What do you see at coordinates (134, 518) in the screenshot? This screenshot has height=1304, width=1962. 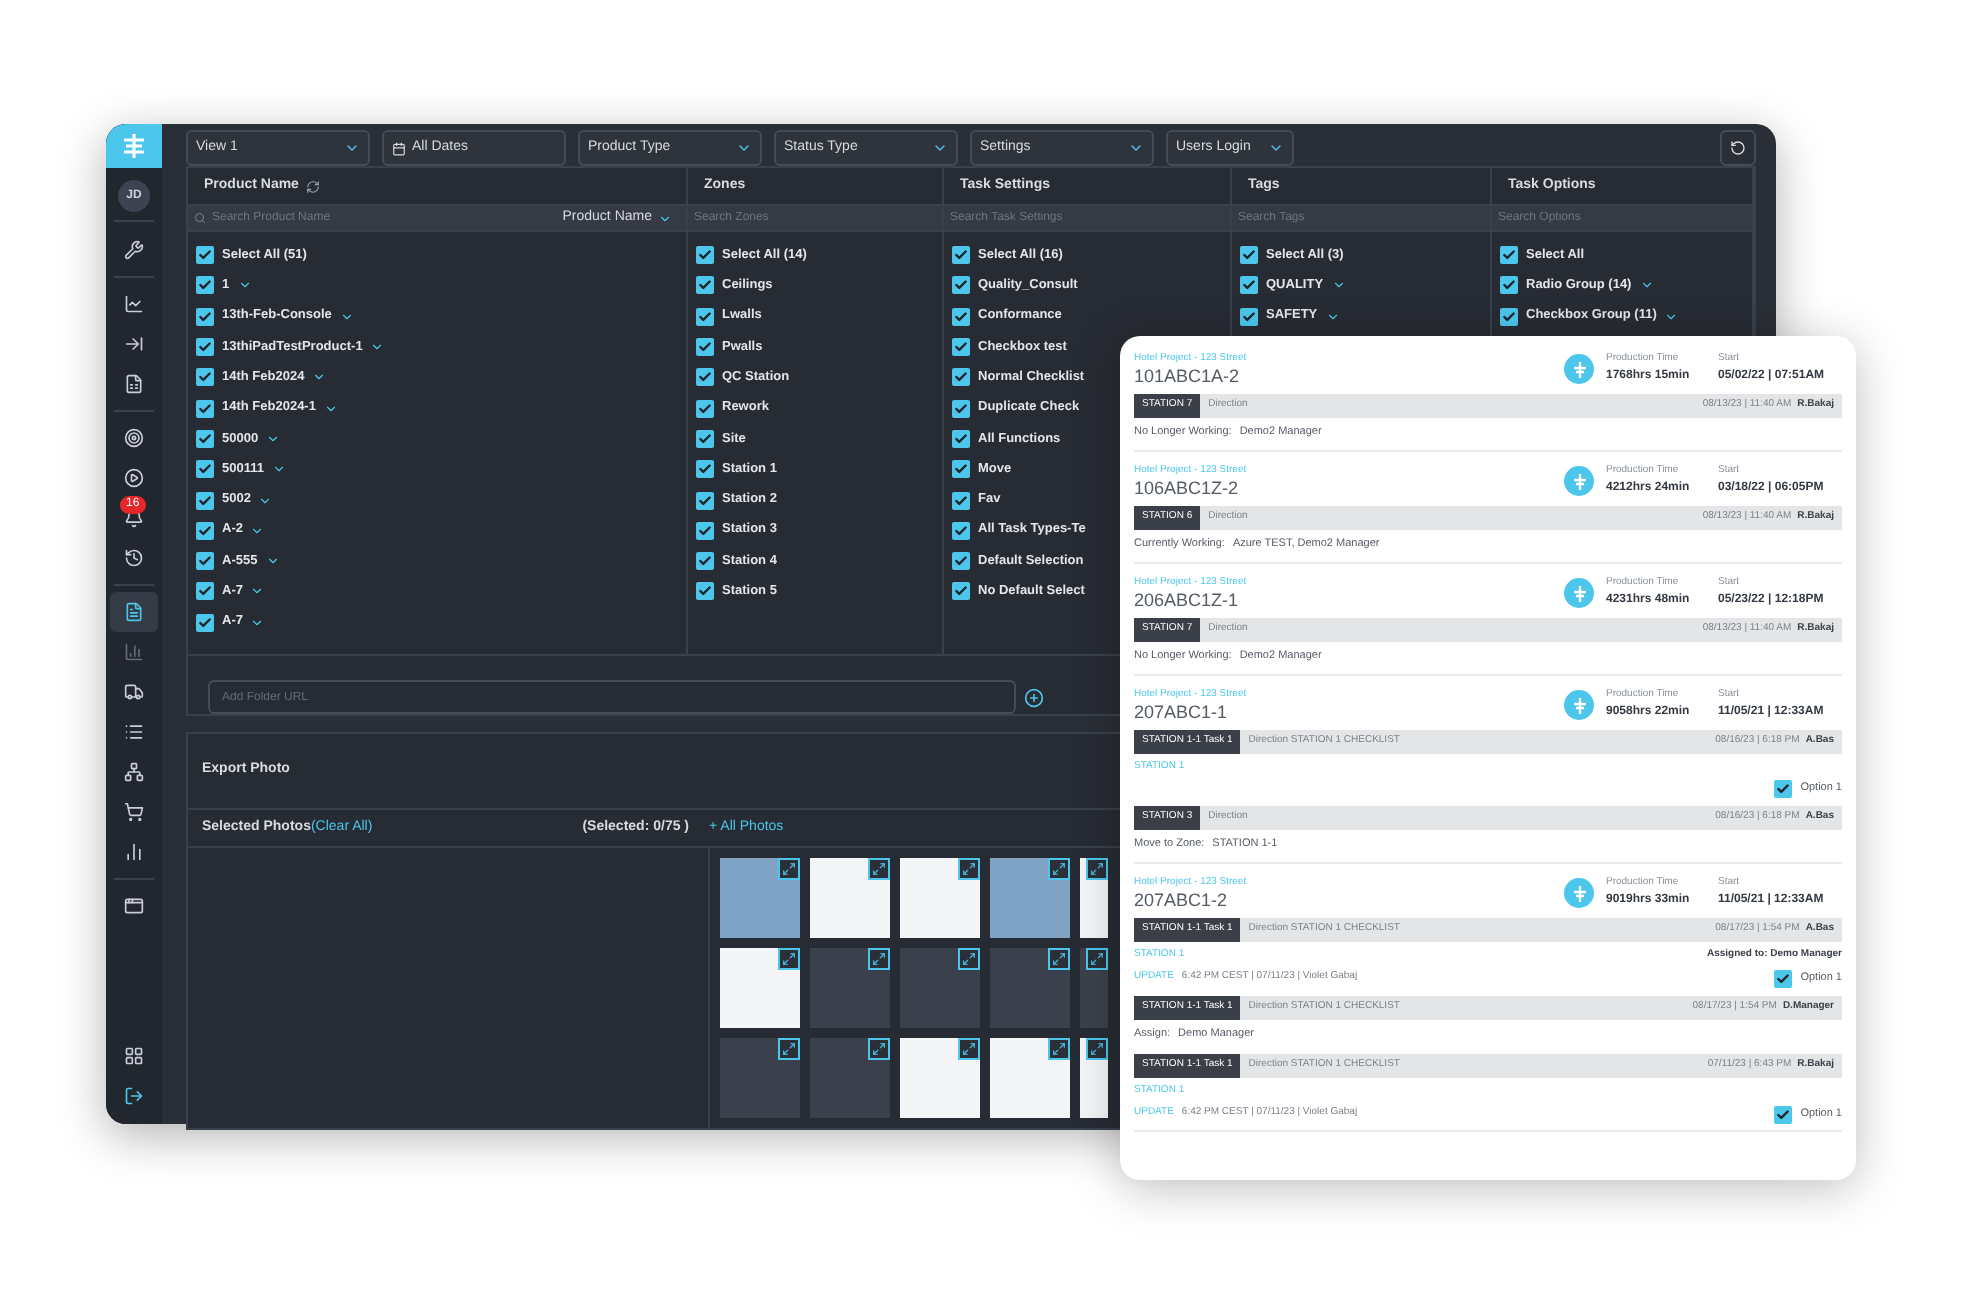 I see `bell-icon` at bounding box center [134, 518].